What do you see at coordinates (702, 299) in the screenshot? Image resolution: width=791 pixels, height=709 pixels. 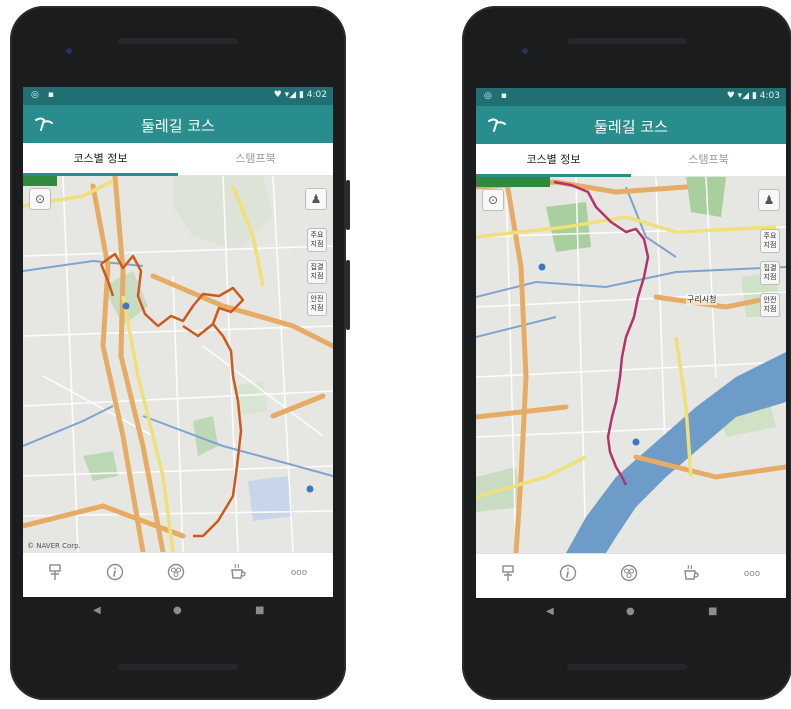 I see `map-place-label: 구리시청` at bounding box center [702, 299].